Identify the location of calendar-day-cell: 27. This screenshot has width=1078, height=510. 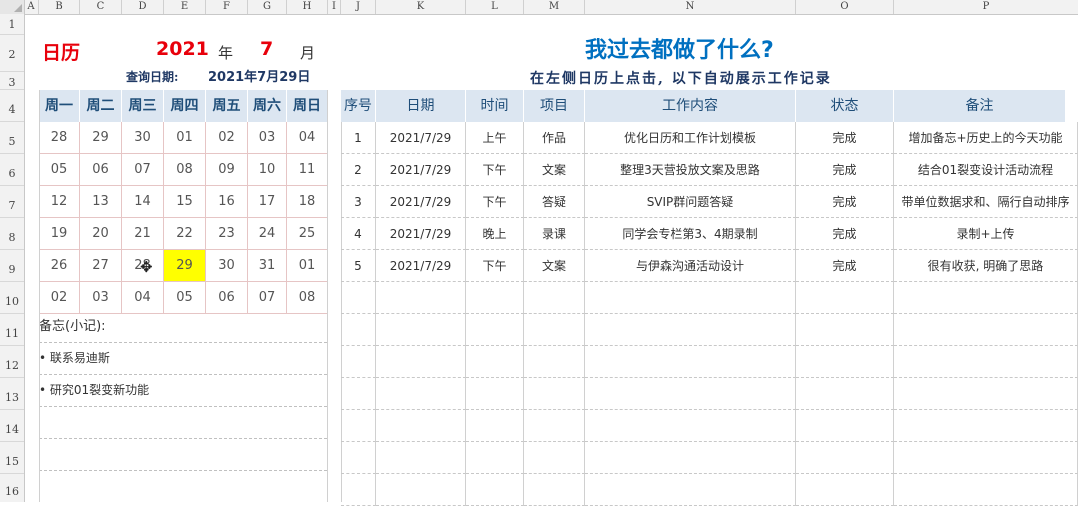
(101, 266).